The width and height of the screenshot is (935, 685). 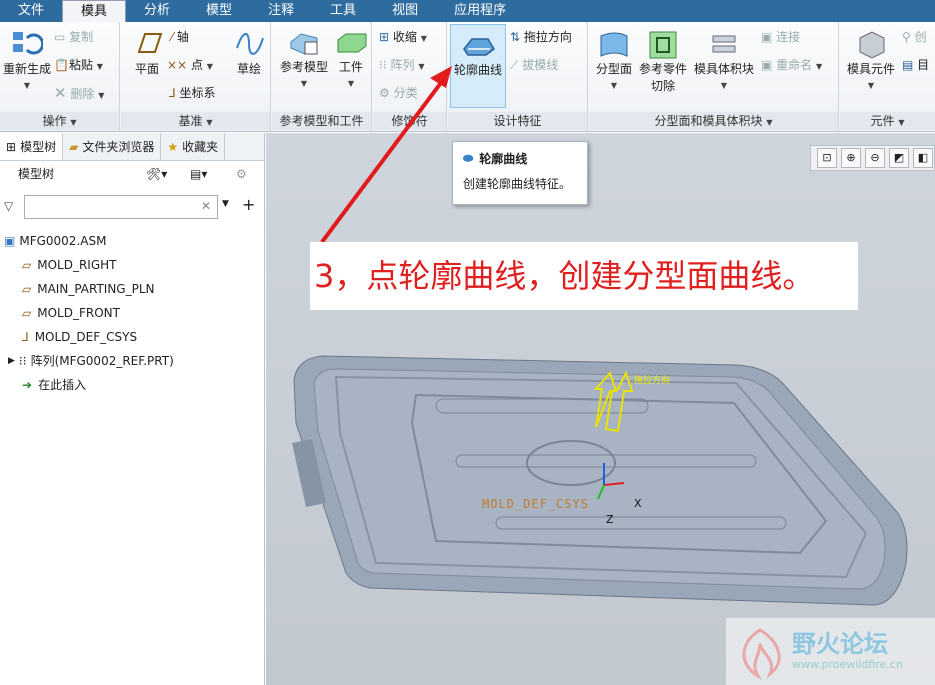 What do you see at coordinates (146, 69) in the screenshot?
I see `plane-label: 平面` at bounding box center [146, 69].